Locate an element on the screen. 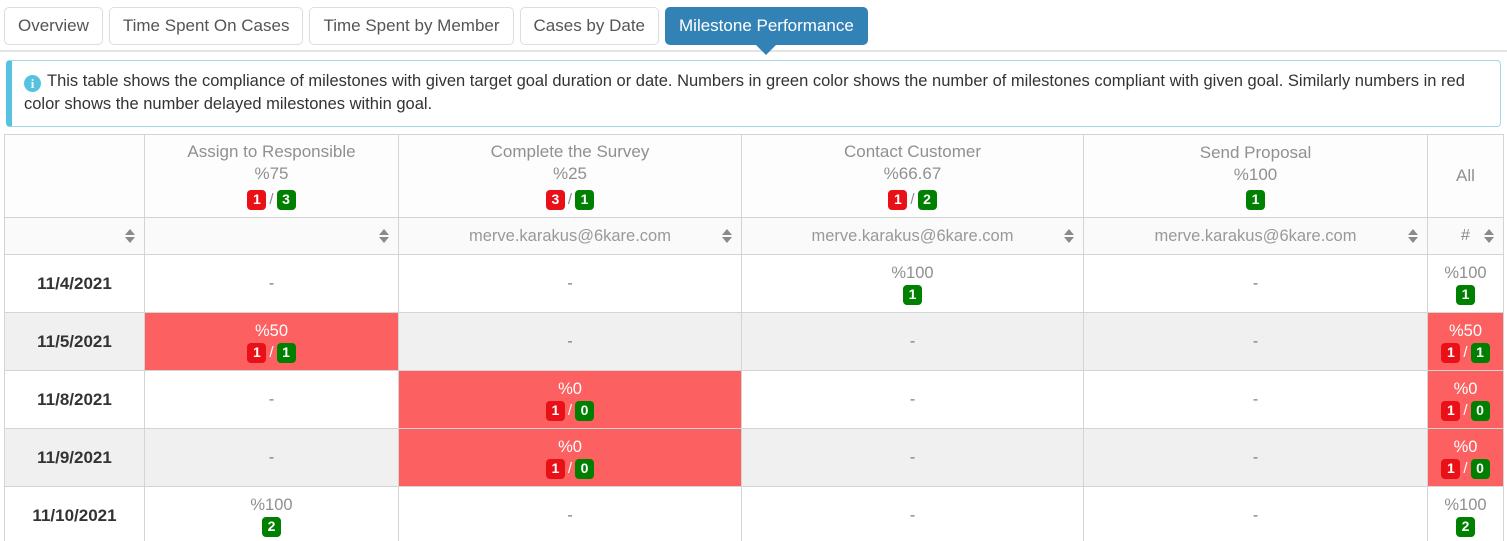  cell-badges: 1/1 is located at coordinates (1465, 352).